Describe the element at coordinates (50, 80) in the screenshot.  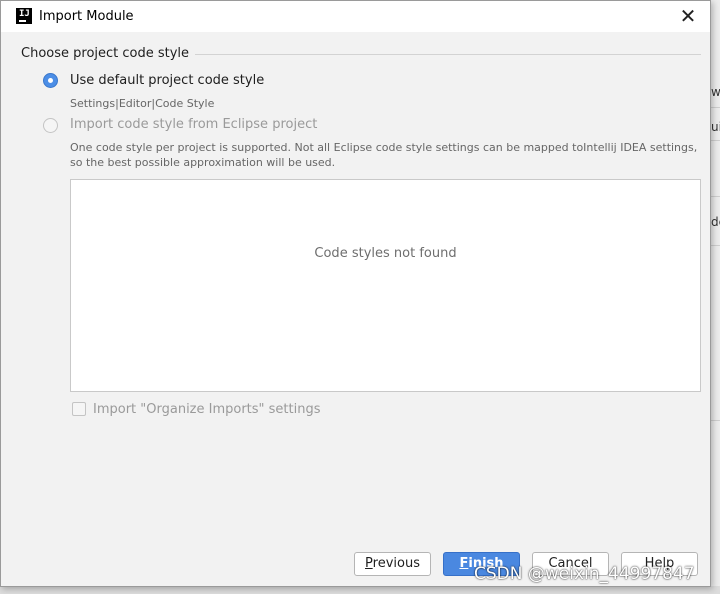
I see `default-style-radio` at that location.